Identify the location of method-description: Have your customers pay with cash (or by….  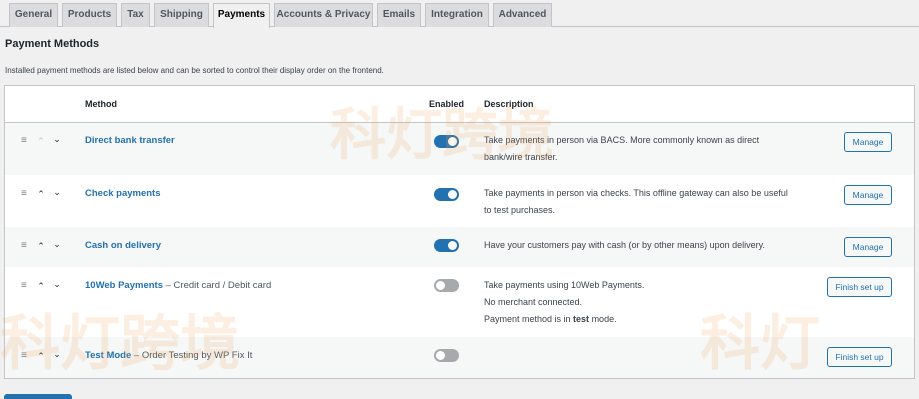
(654, 245).